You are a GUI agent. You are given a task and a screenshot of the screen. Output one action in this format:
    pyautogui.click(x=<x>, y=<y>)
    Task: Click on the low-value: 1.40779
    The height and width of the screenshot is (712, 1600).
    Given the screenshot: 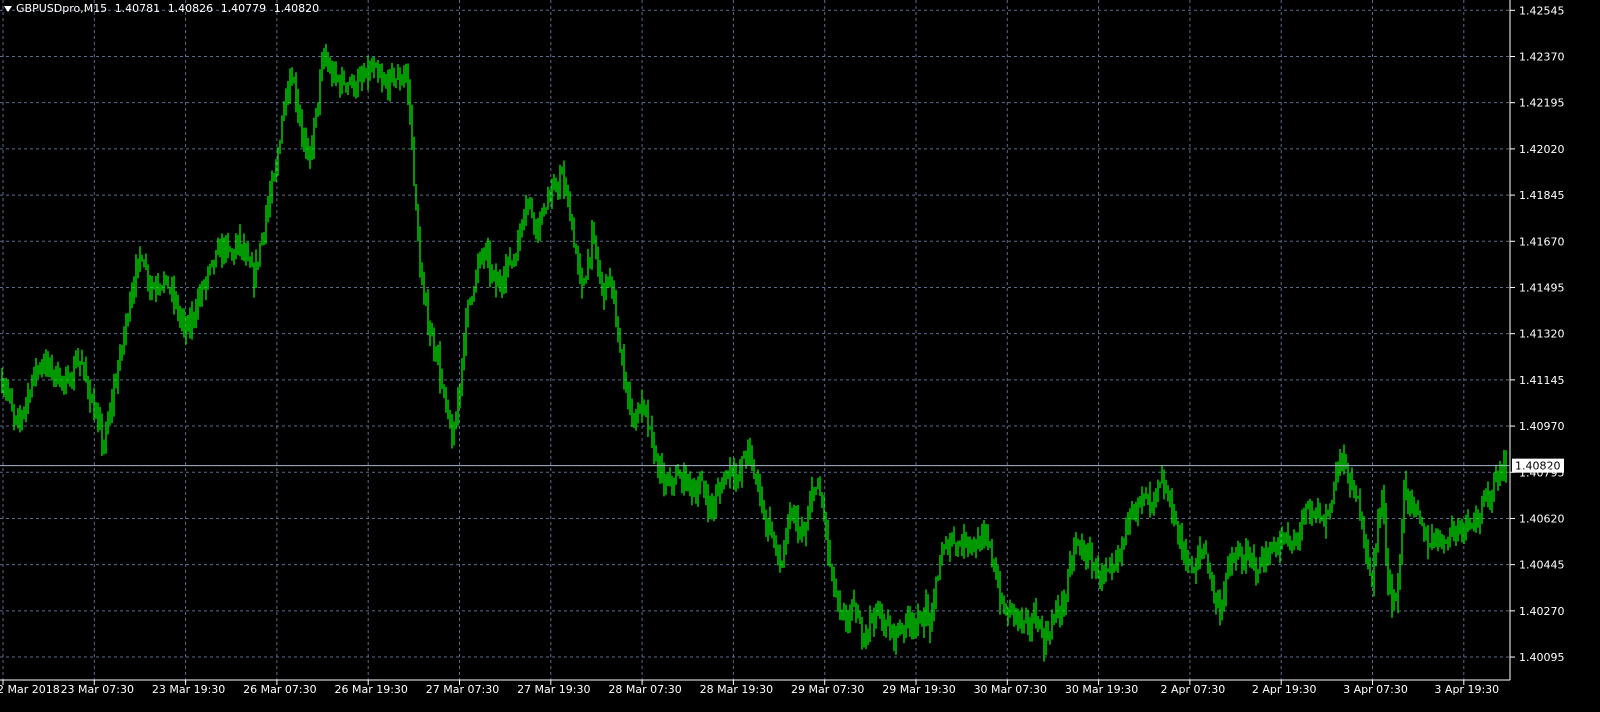 What is the action you would take?
    pyautogui.click(x=243, y=8)
    